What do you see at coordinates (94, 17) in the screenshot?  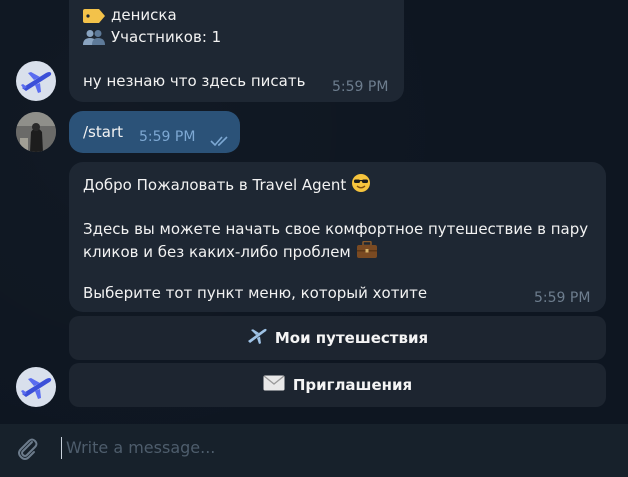 I see `tag-icon` at bounding box center [94, 17].